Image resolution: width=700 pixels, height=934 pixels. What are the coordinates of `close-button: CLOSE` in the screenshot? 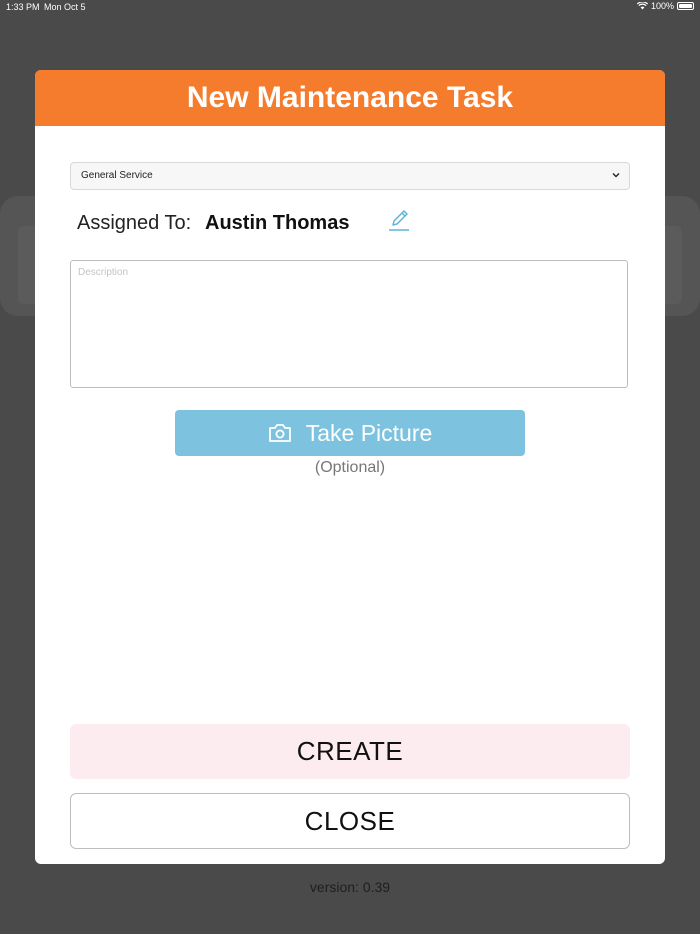 It's located at (350, 821).